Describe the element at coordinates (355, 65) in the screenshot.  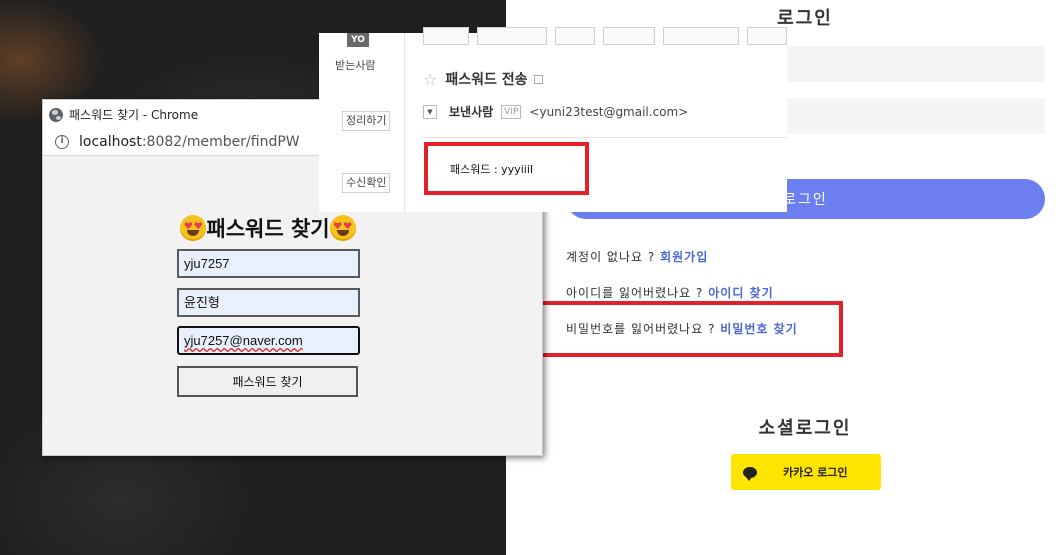
I see `recipient-label: 받는사람` at that location.